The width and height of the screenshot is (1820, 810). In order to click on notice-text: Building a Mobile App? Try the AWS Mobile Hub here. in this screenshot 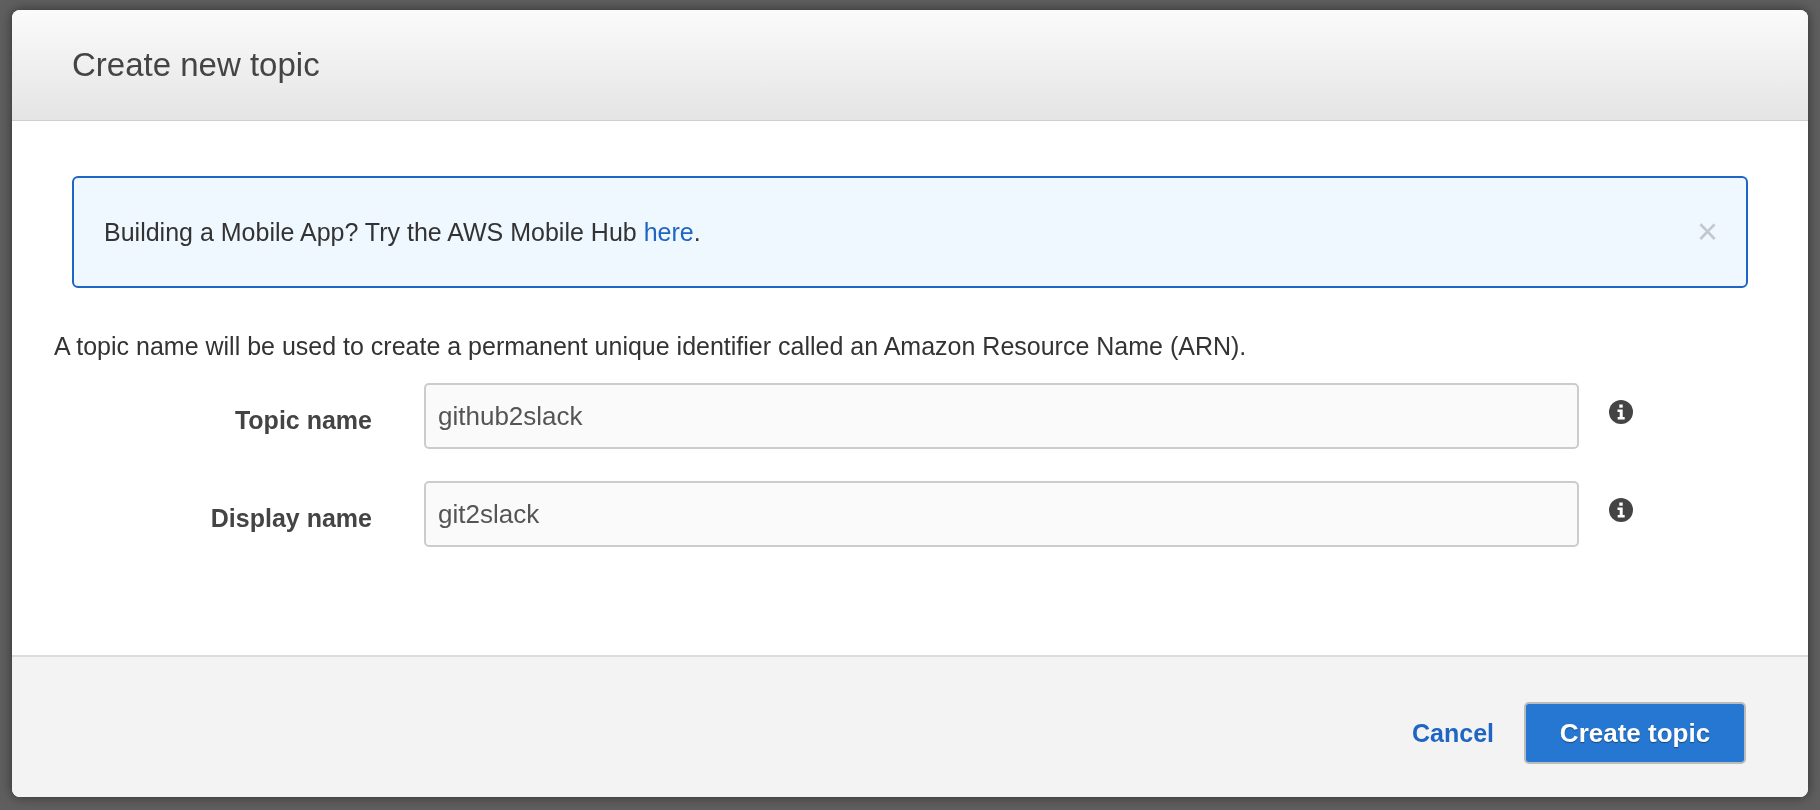, I will do `click(402, 232)`.